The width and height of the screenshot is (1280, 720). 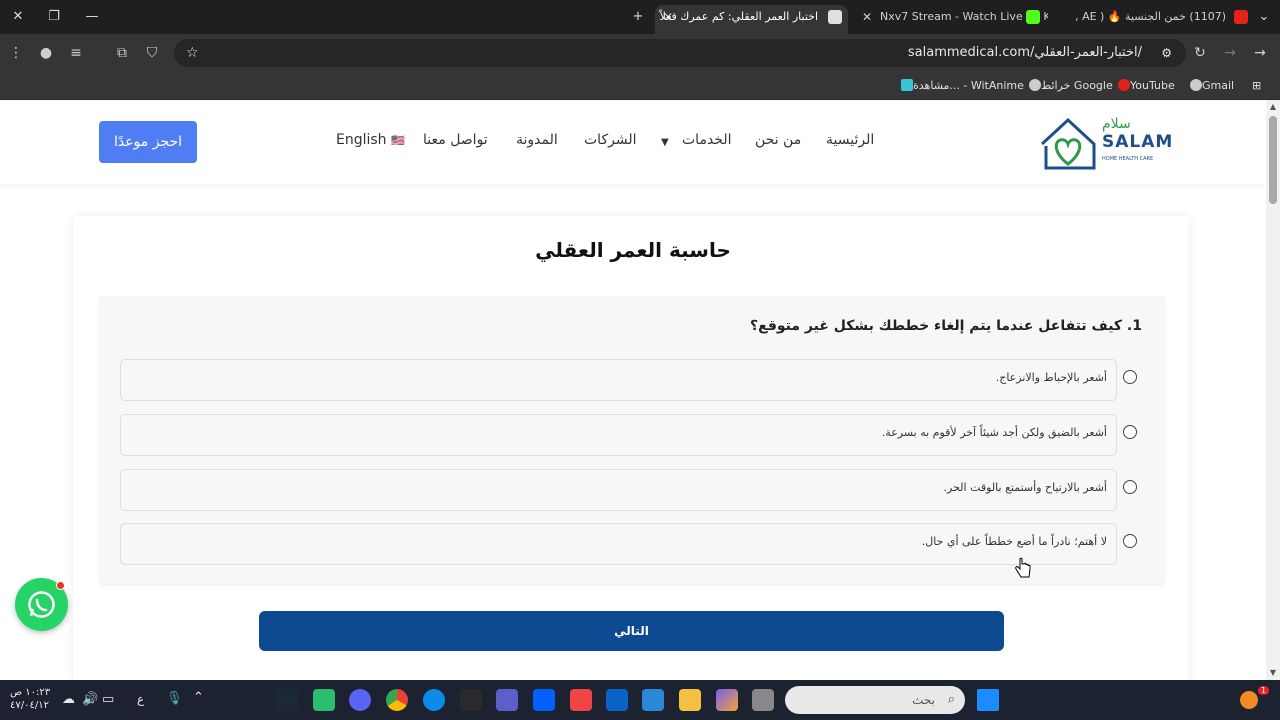 I want to click on bookmark-label: YouTube, so click(x=1152, y=85).